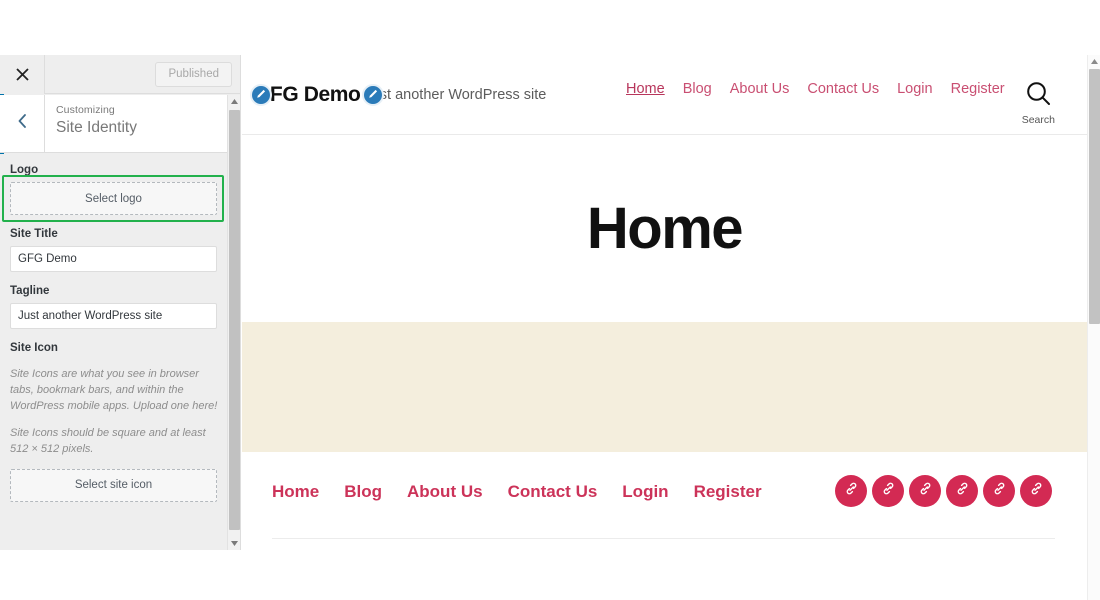  I want to click on back-button, so click(22, 123).